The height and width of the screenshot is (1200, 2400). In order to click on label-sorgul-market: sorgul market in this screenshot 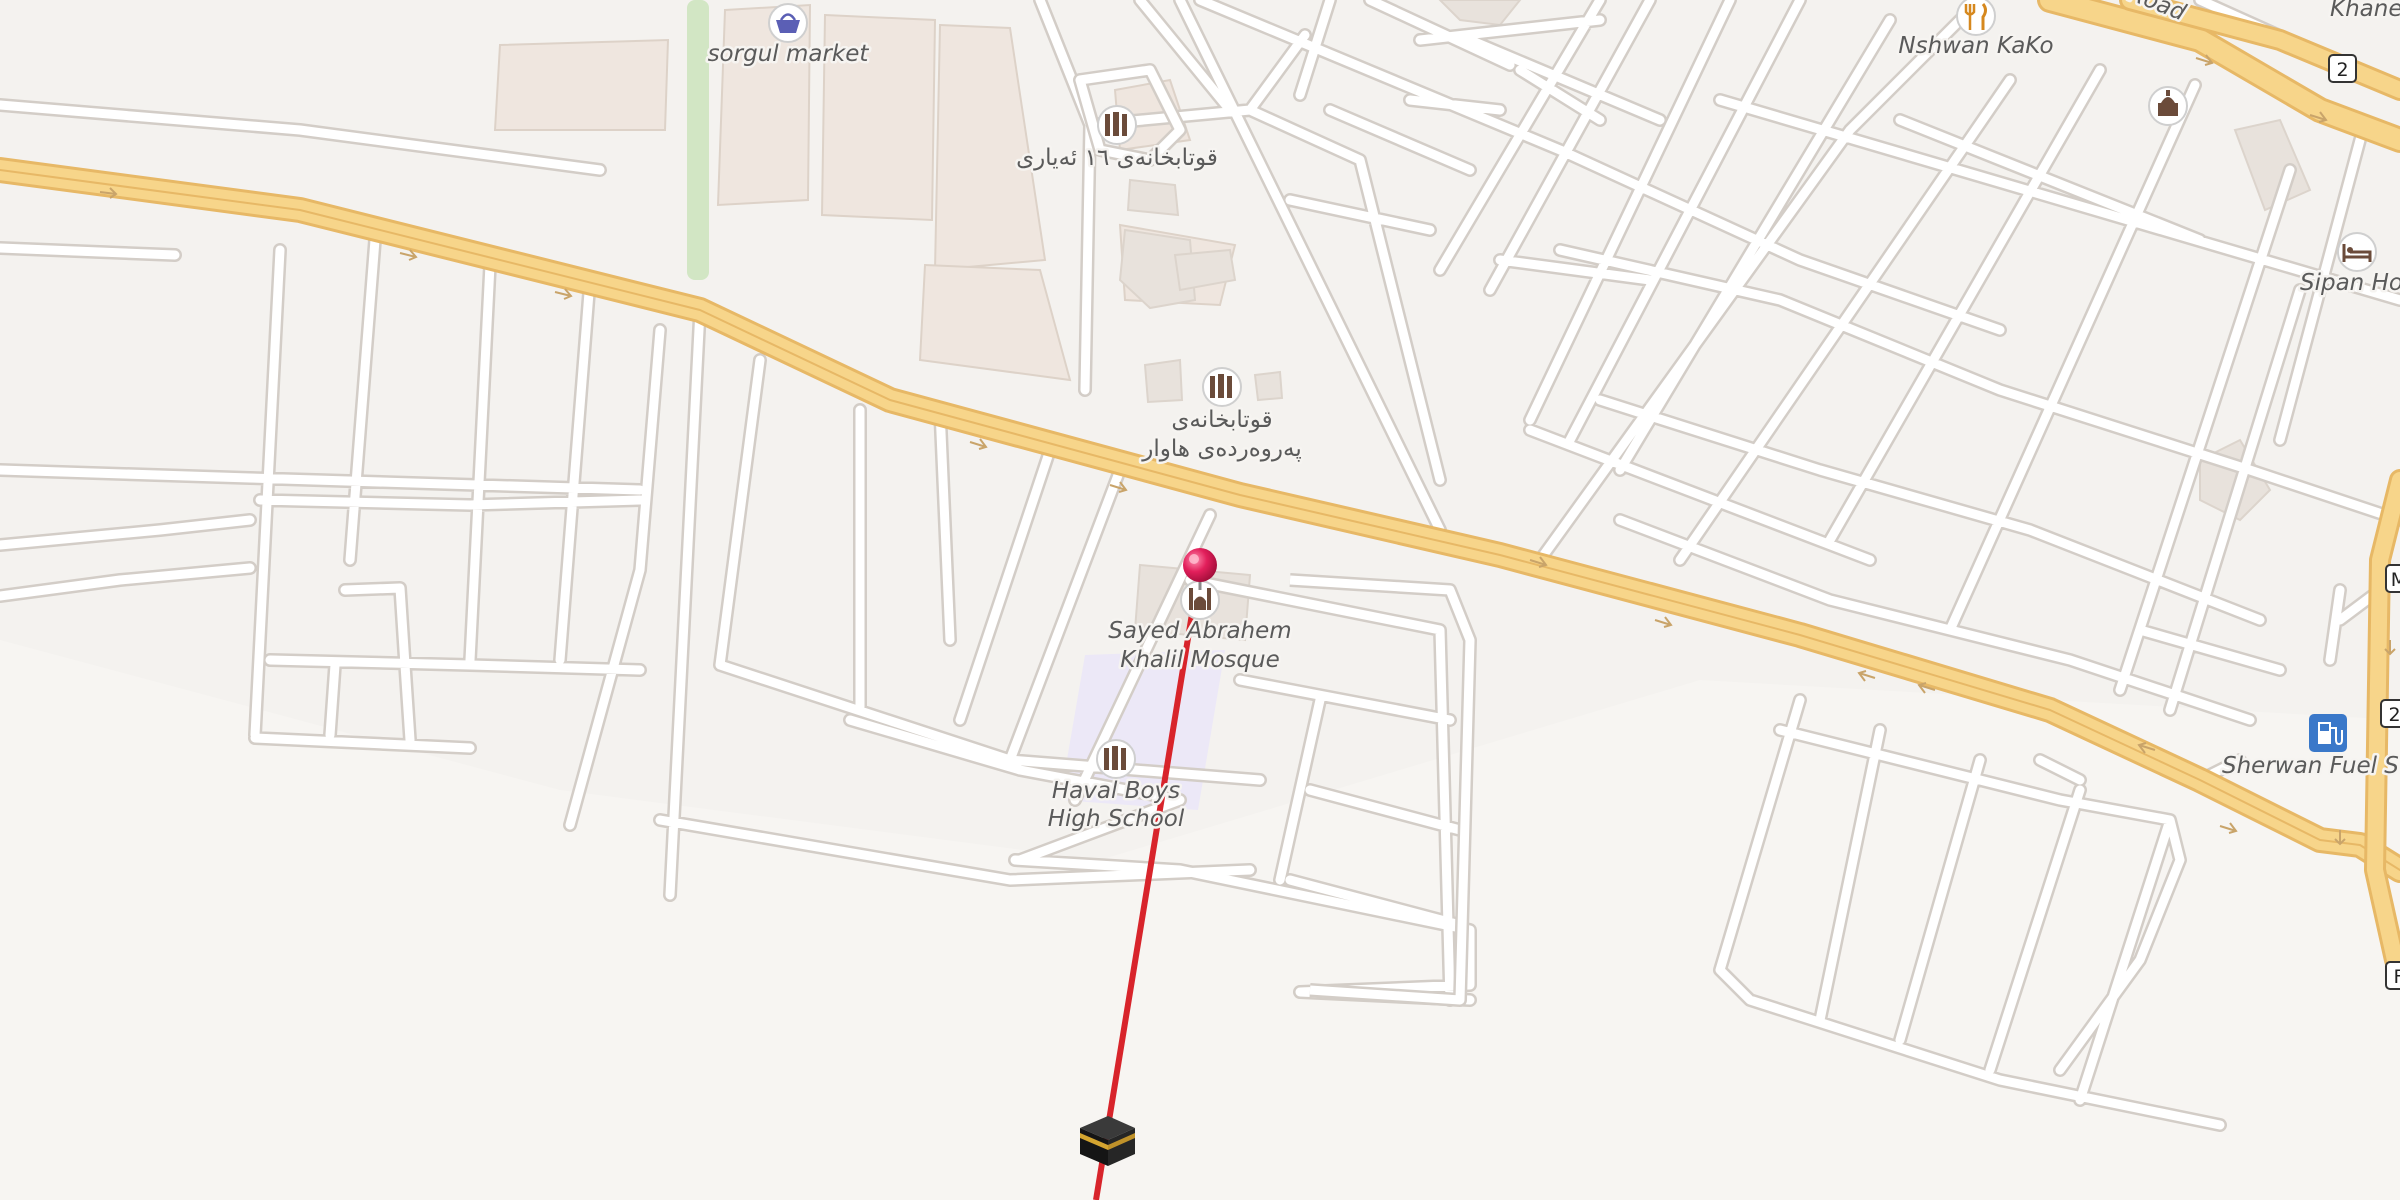, I will do `click(789, 54)`.